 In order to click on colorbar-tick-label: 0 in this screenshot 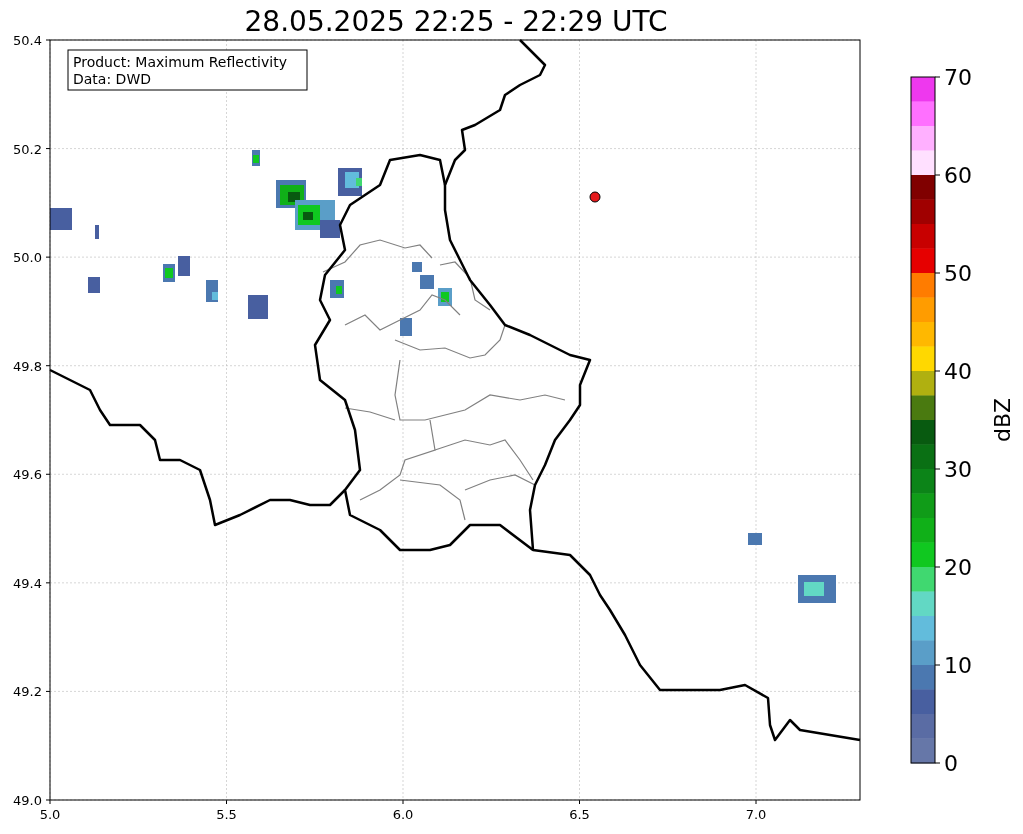, I will do `click(951, 763)`.